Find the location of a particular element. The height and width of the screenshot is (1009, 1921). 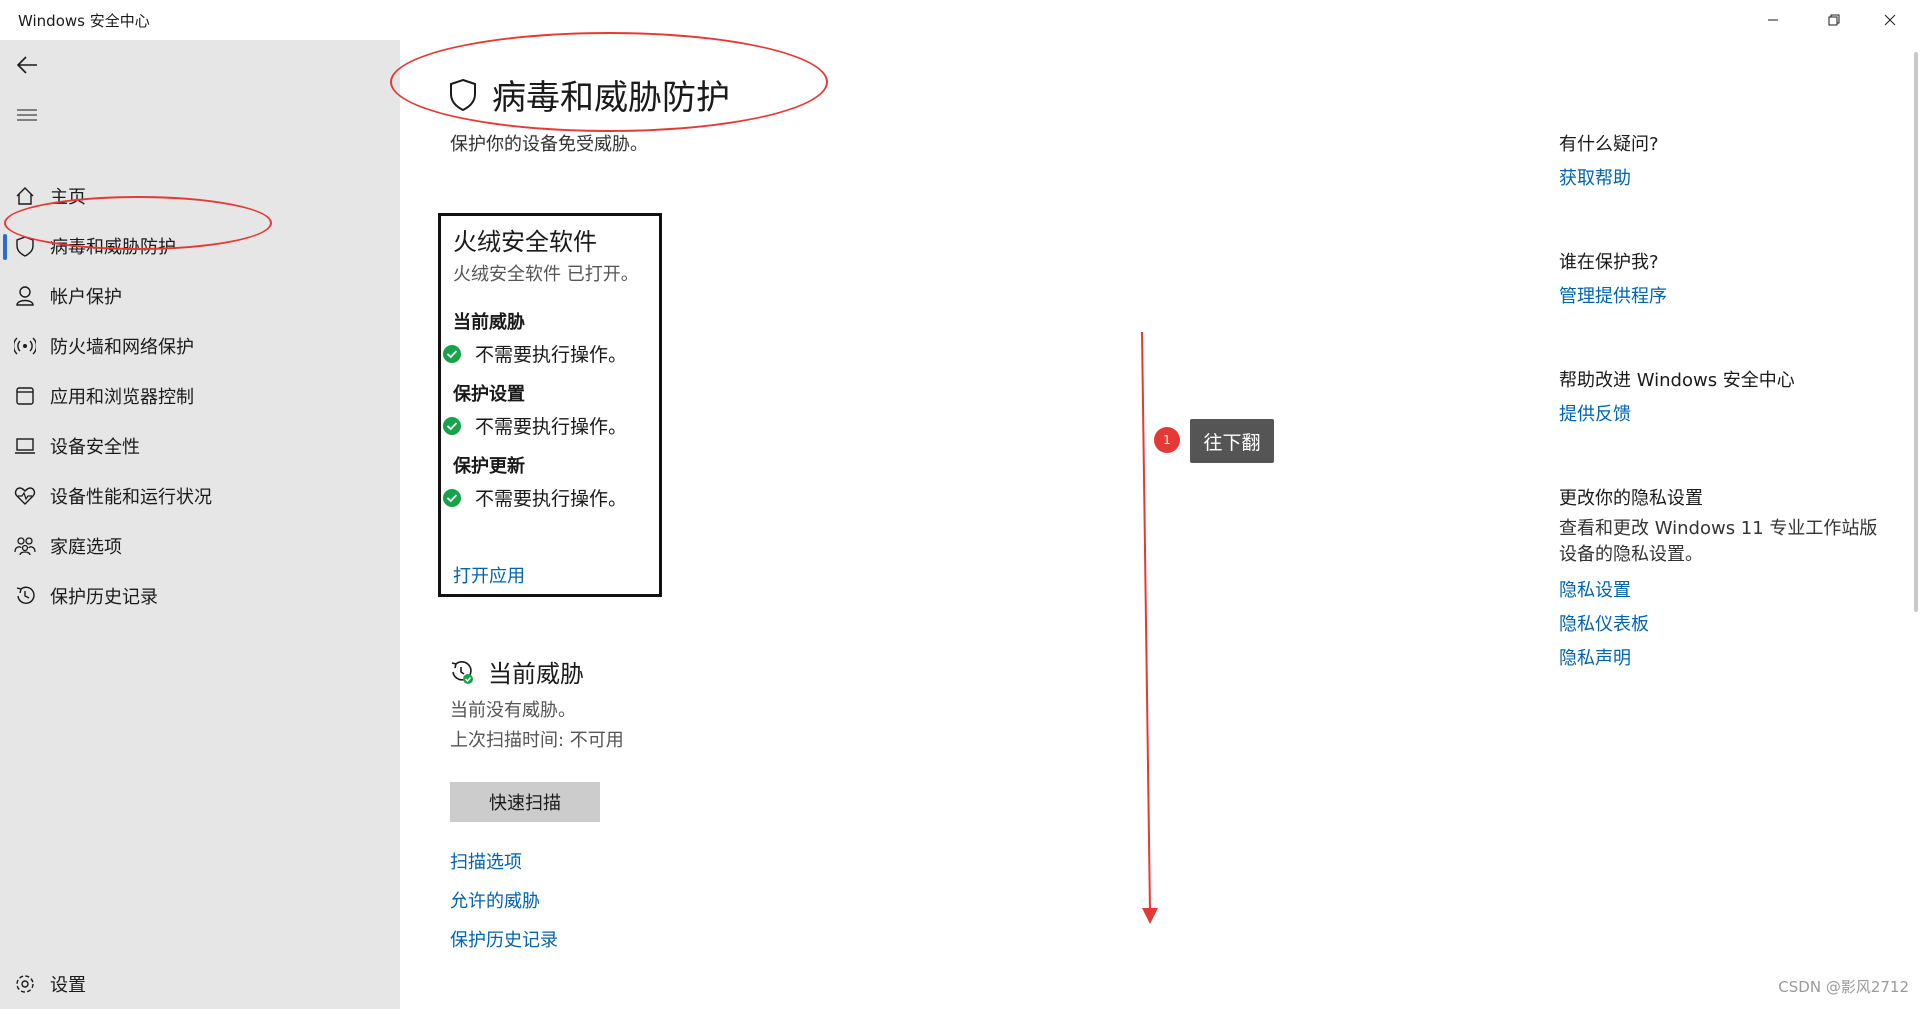

help-heading: 有什么疑问? is located at coordinates (1609, 144).